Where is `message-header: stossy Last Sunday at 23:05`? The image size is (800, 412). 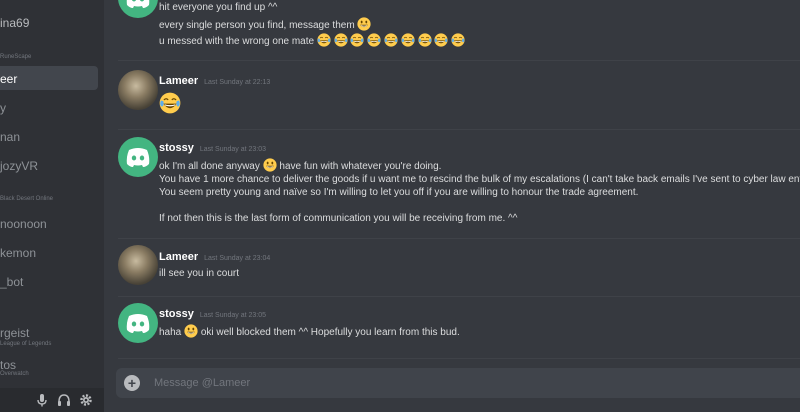 message-header: stossy Last Sunday at 23:05 is located at coordinates (212, 314).